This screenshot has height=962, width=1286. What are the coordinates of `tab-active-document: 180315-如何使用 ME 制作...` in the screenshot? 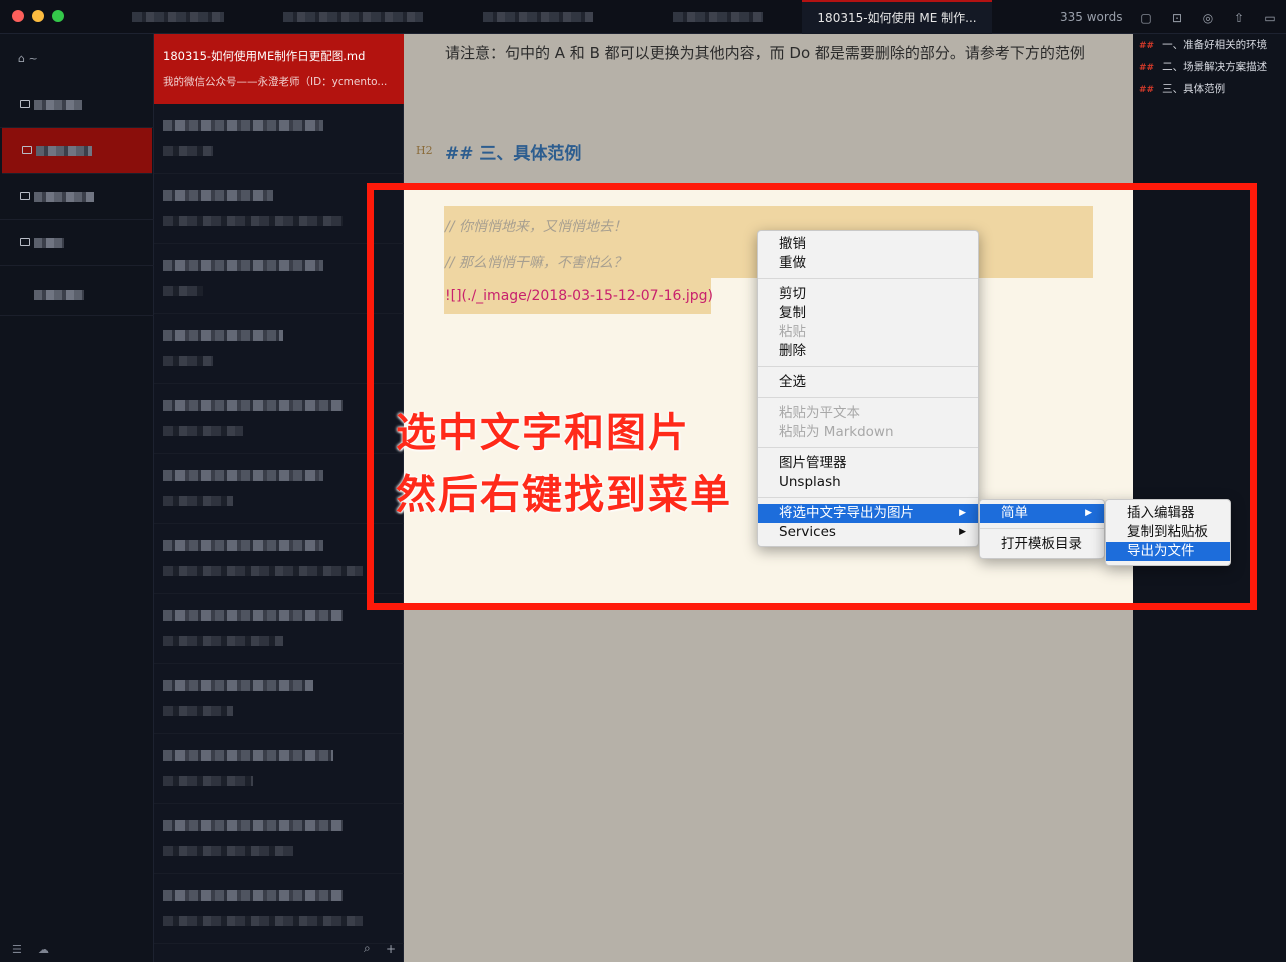 It's located at (897, 17).